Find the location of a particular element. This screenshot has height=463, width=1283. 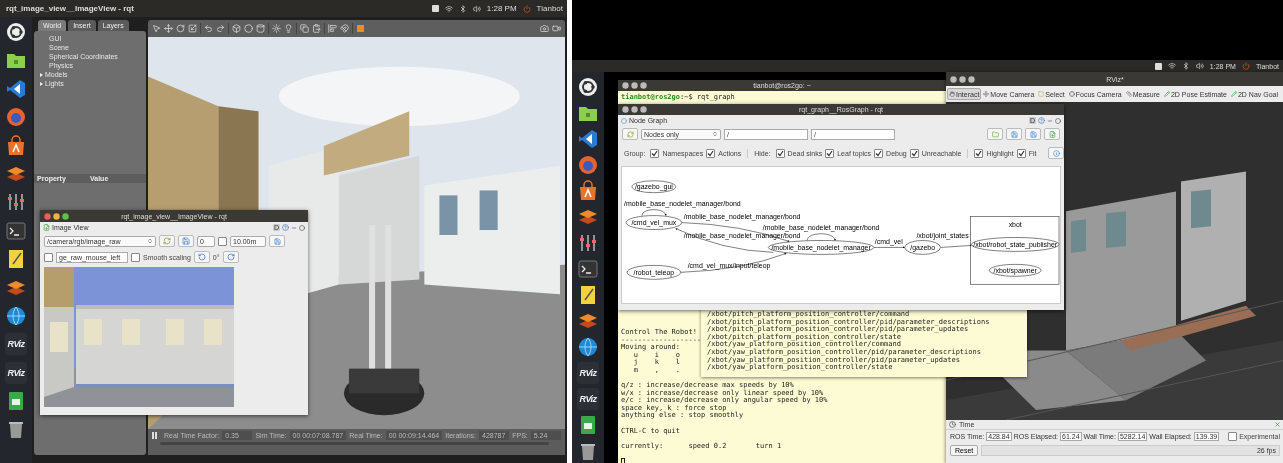

video-icon is located at coordinates (556, 28).